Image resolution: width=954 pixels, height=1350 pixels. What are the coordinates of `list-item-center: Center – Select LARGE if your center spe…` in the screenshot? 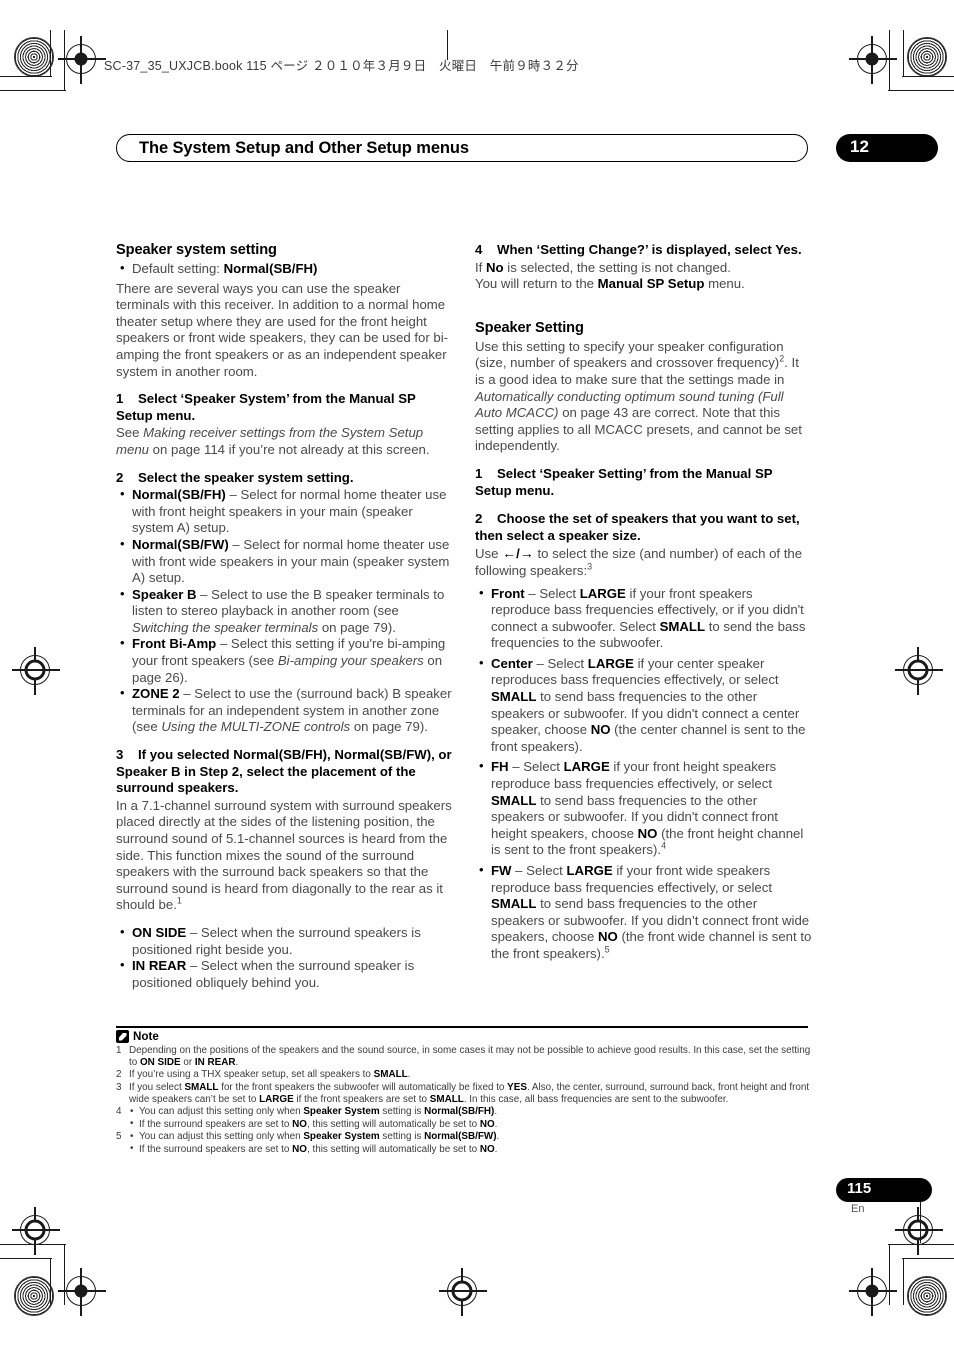 It's located at (643, 705).